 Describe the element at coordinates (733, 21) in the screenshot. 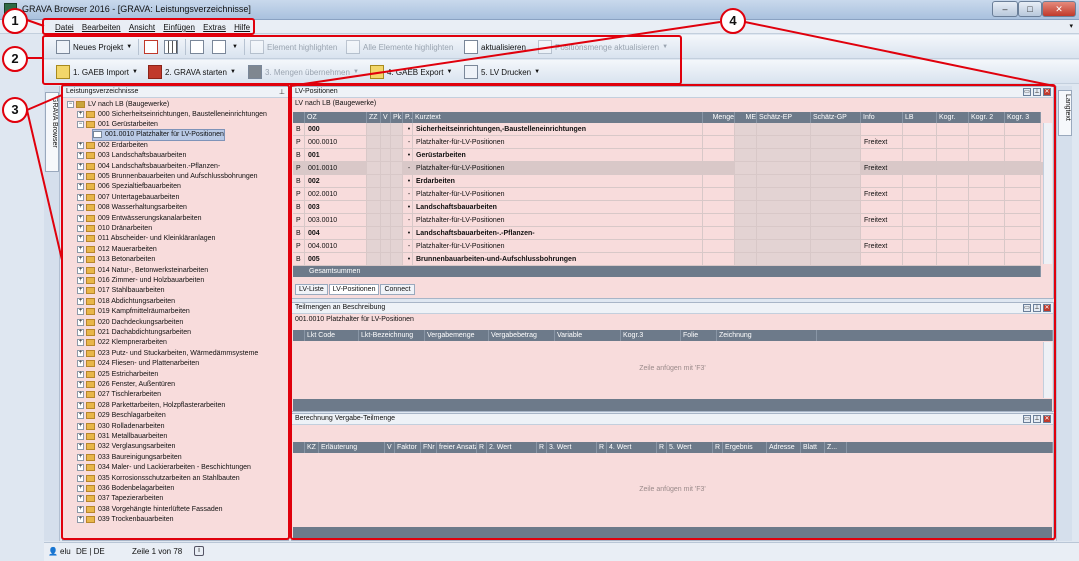

I see `annotation-marker-4: 4` at that location.